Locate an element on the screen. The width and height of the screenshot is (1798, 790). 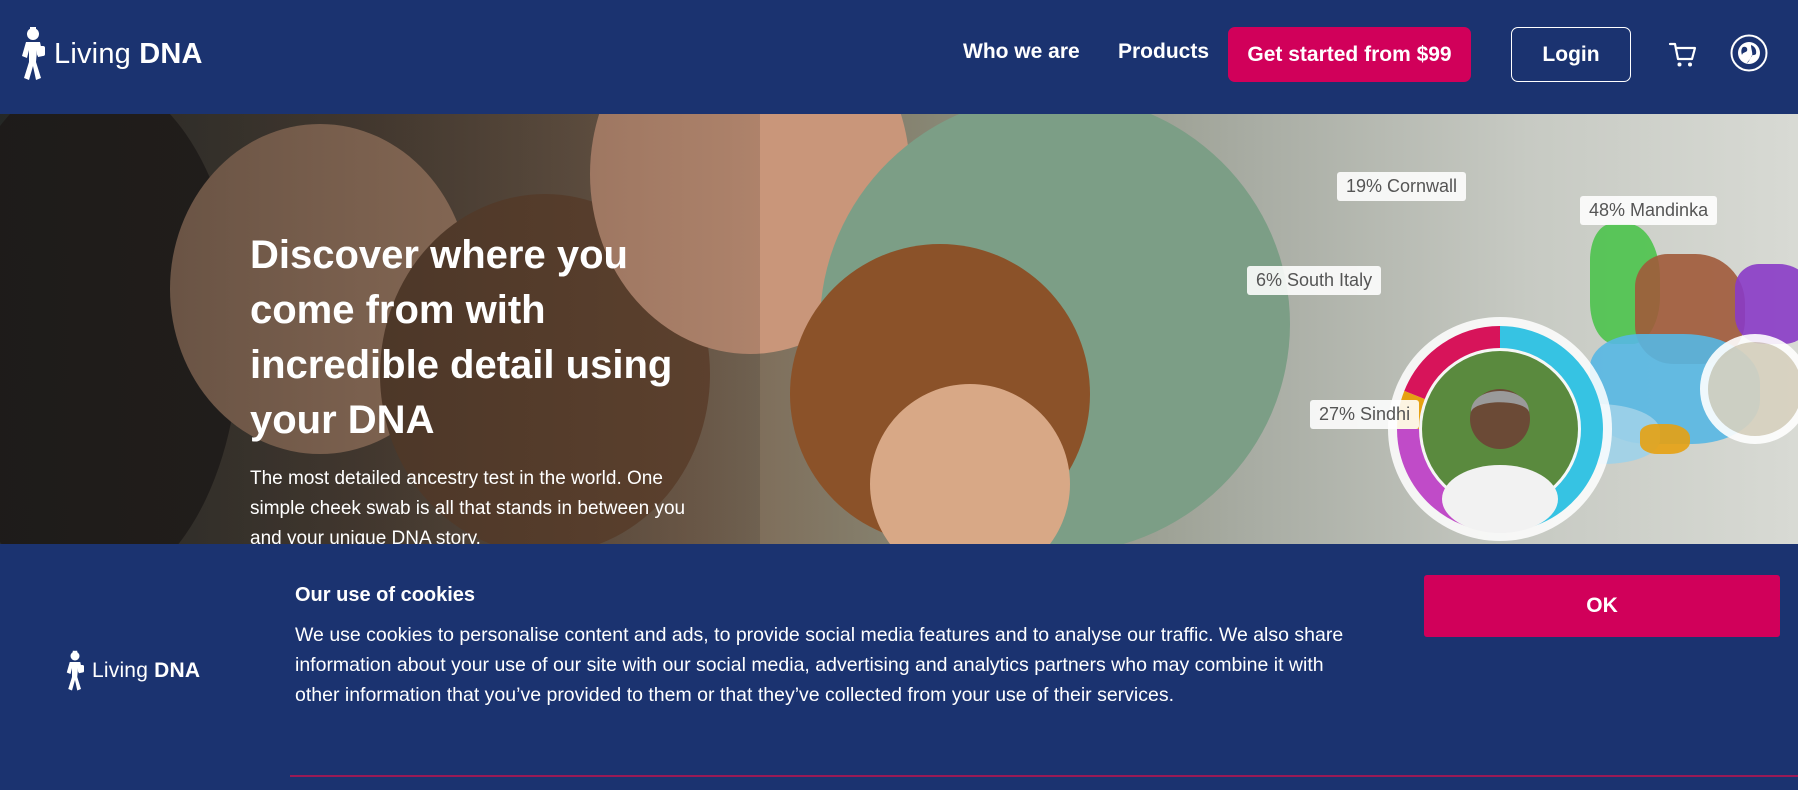
globe-icon is located at coordinates (1749, 53).